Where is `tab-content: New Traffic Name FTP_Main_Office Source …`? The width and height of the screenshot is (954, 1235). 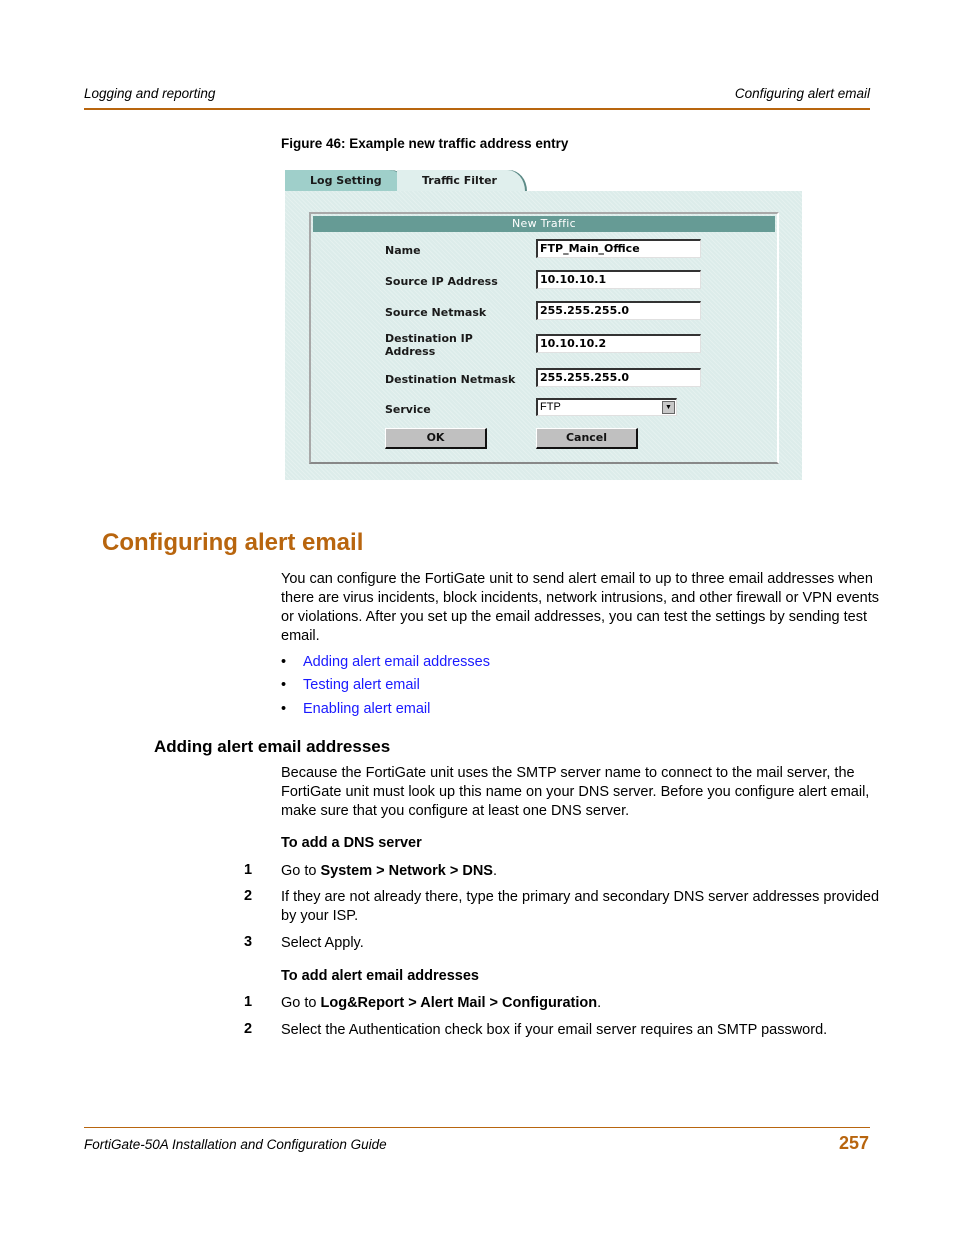
tab-content: New Traffic Name FTP_Main_Office Source … is located at coordinates (543, 335).